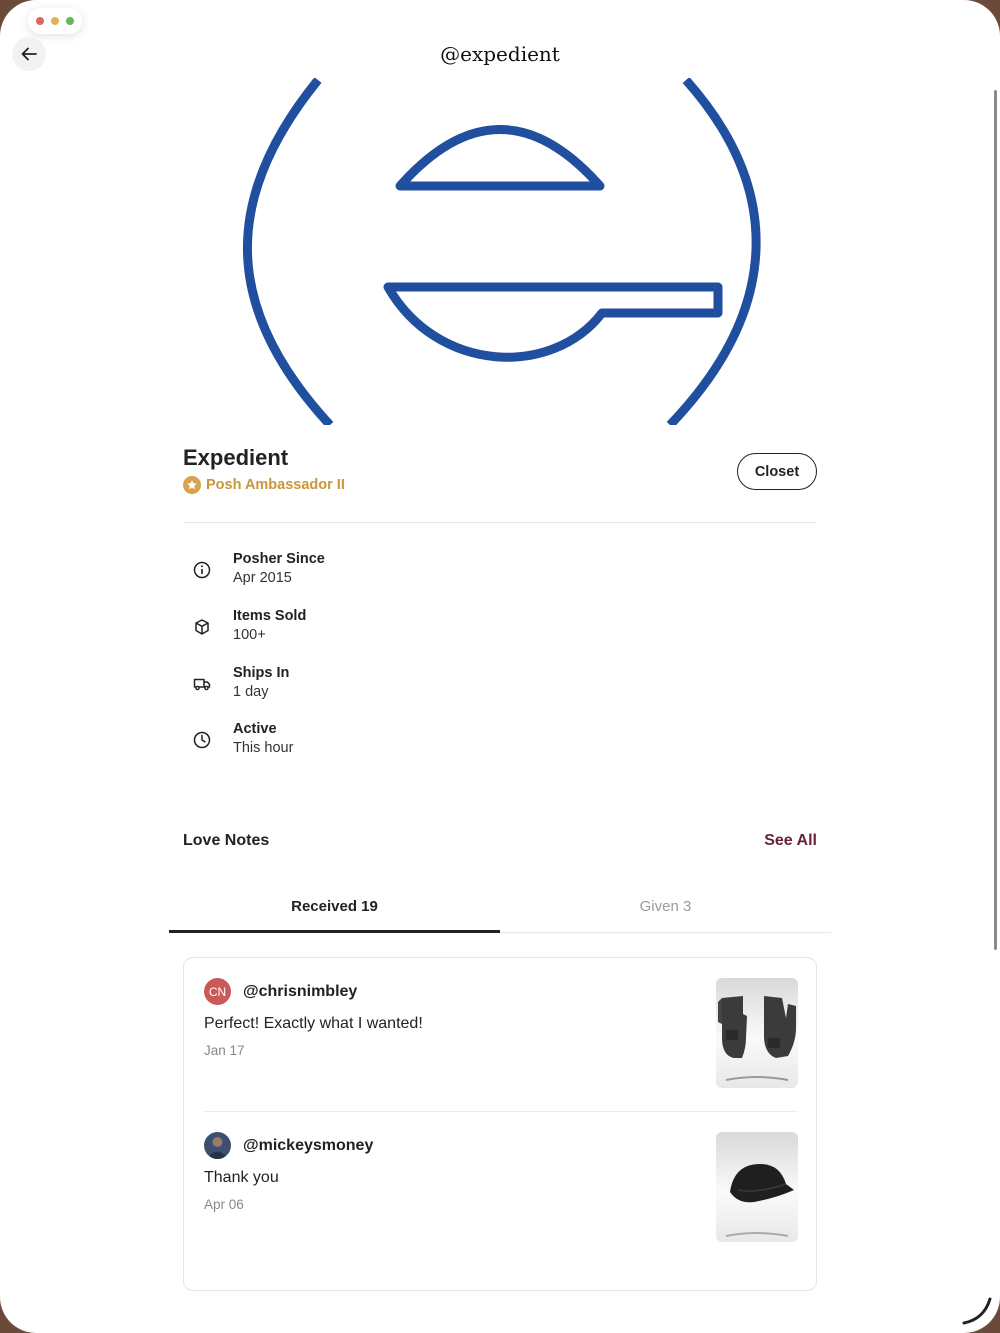 The height and width of the screenshot is (1333, 1000). I want to click on star-icon, so click(192, 485).